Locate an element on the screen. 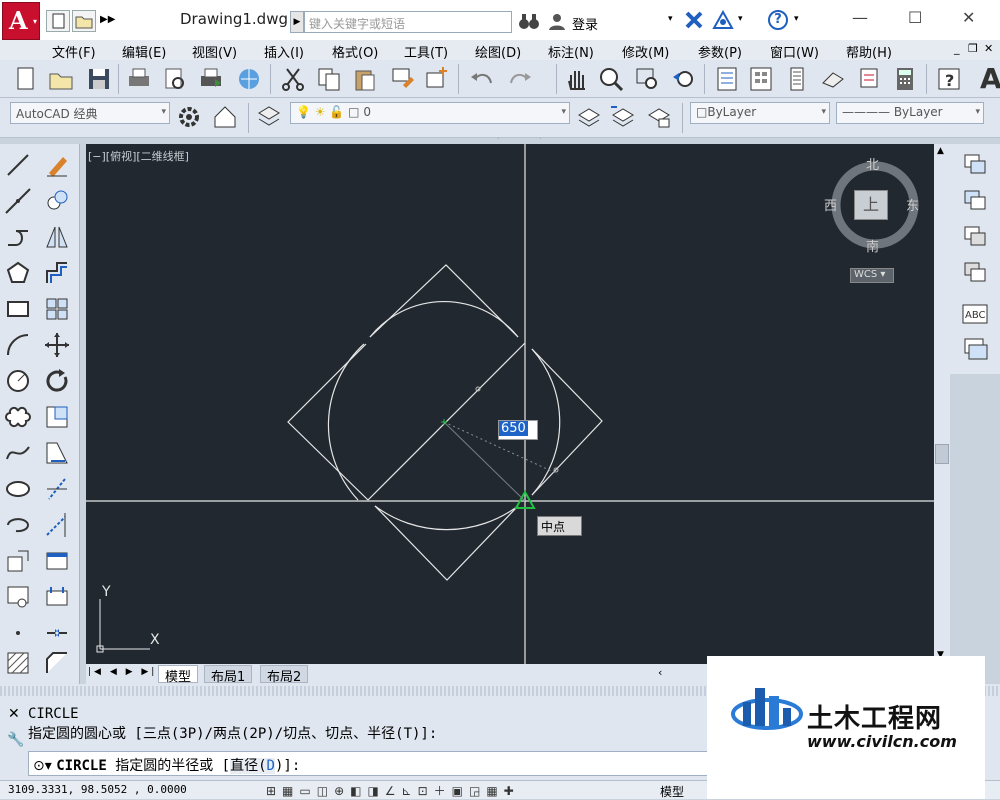 This screenshot has height=800, width=1000. publish-icon is located at coordinates (211, 79).